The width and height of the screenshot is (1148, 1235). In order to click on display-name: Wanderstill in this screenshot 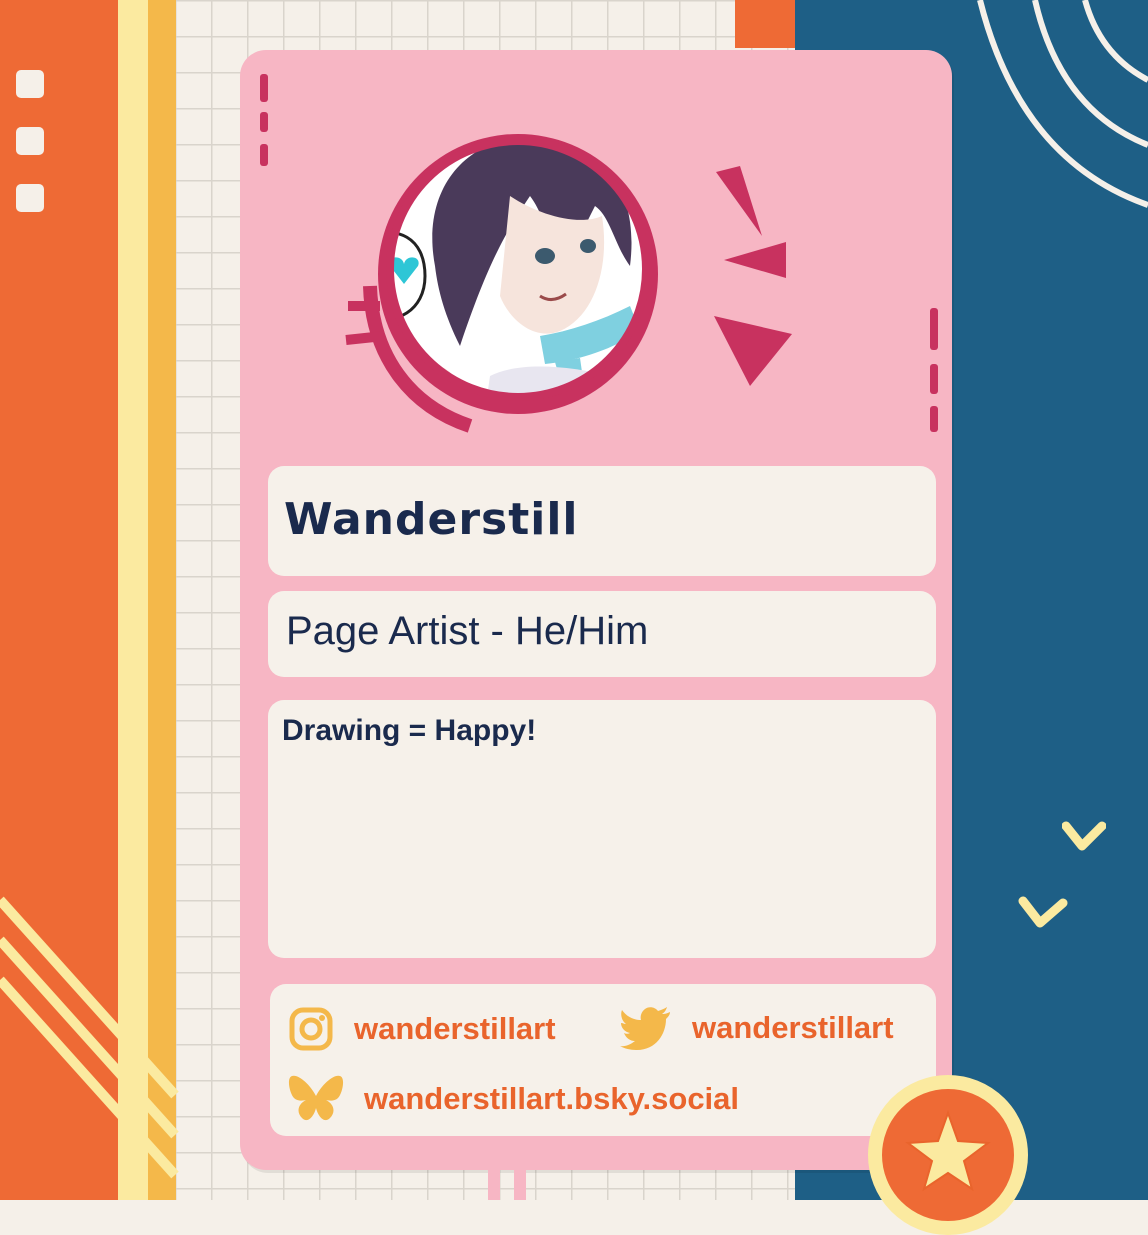, I will do `click(431, 519)`.